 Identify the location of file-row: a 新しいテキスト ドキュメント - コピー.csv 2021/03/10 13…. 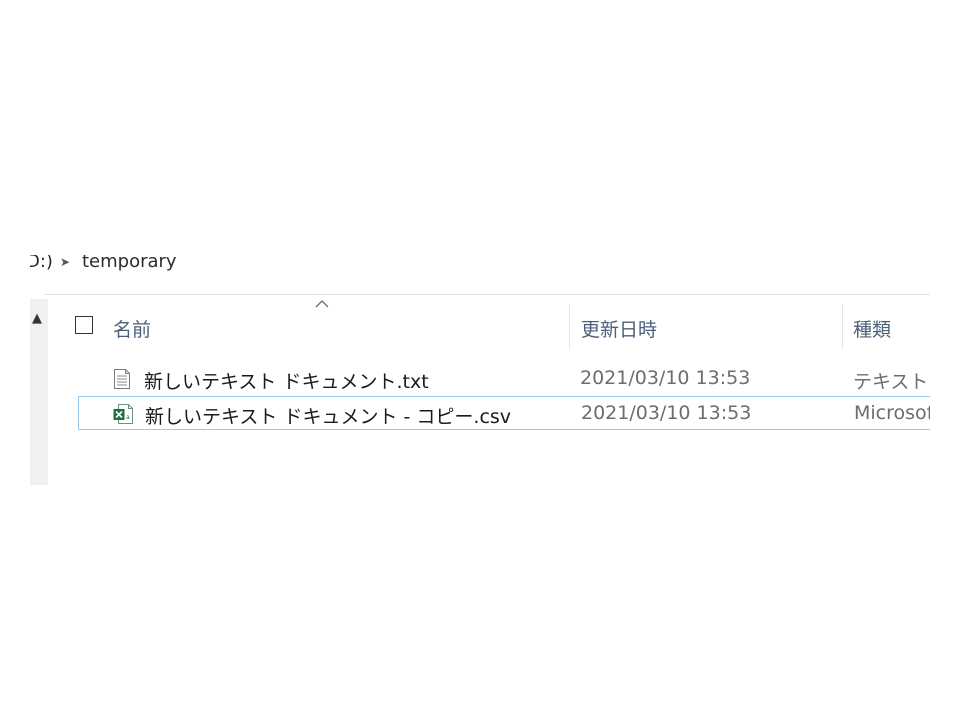
(504, 413).